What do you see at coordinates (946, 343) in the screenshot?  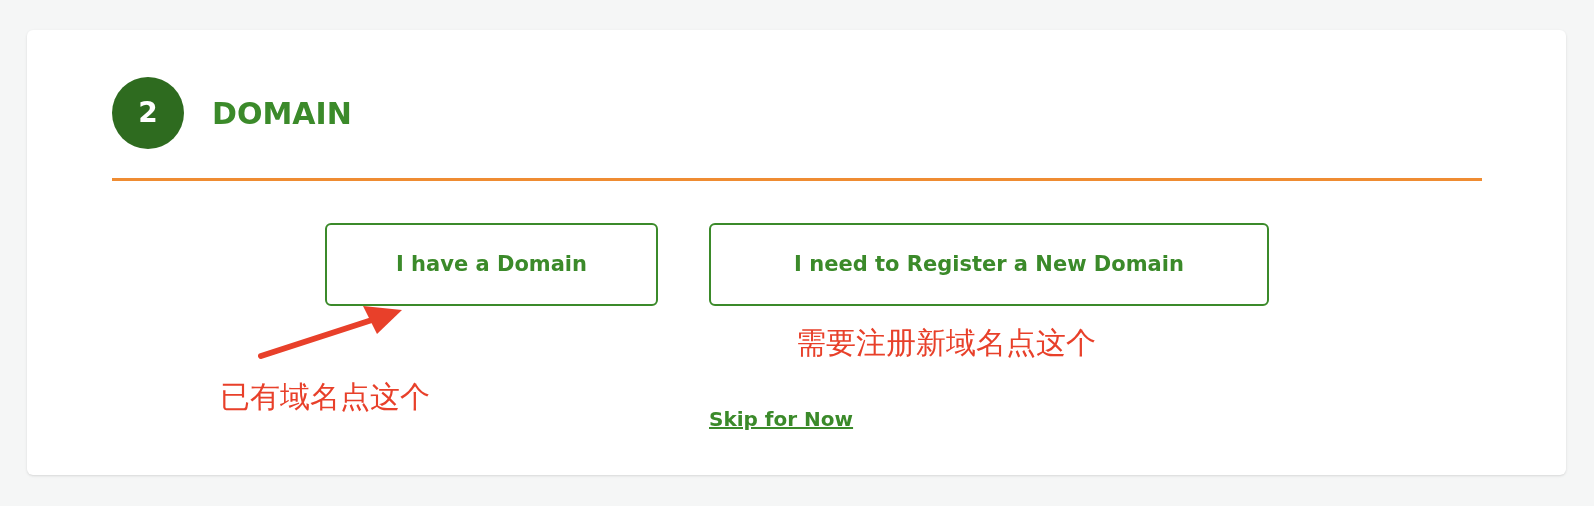 I see `annotation-text: 需要注册新域名点这个` at bounding box center [946, 343].